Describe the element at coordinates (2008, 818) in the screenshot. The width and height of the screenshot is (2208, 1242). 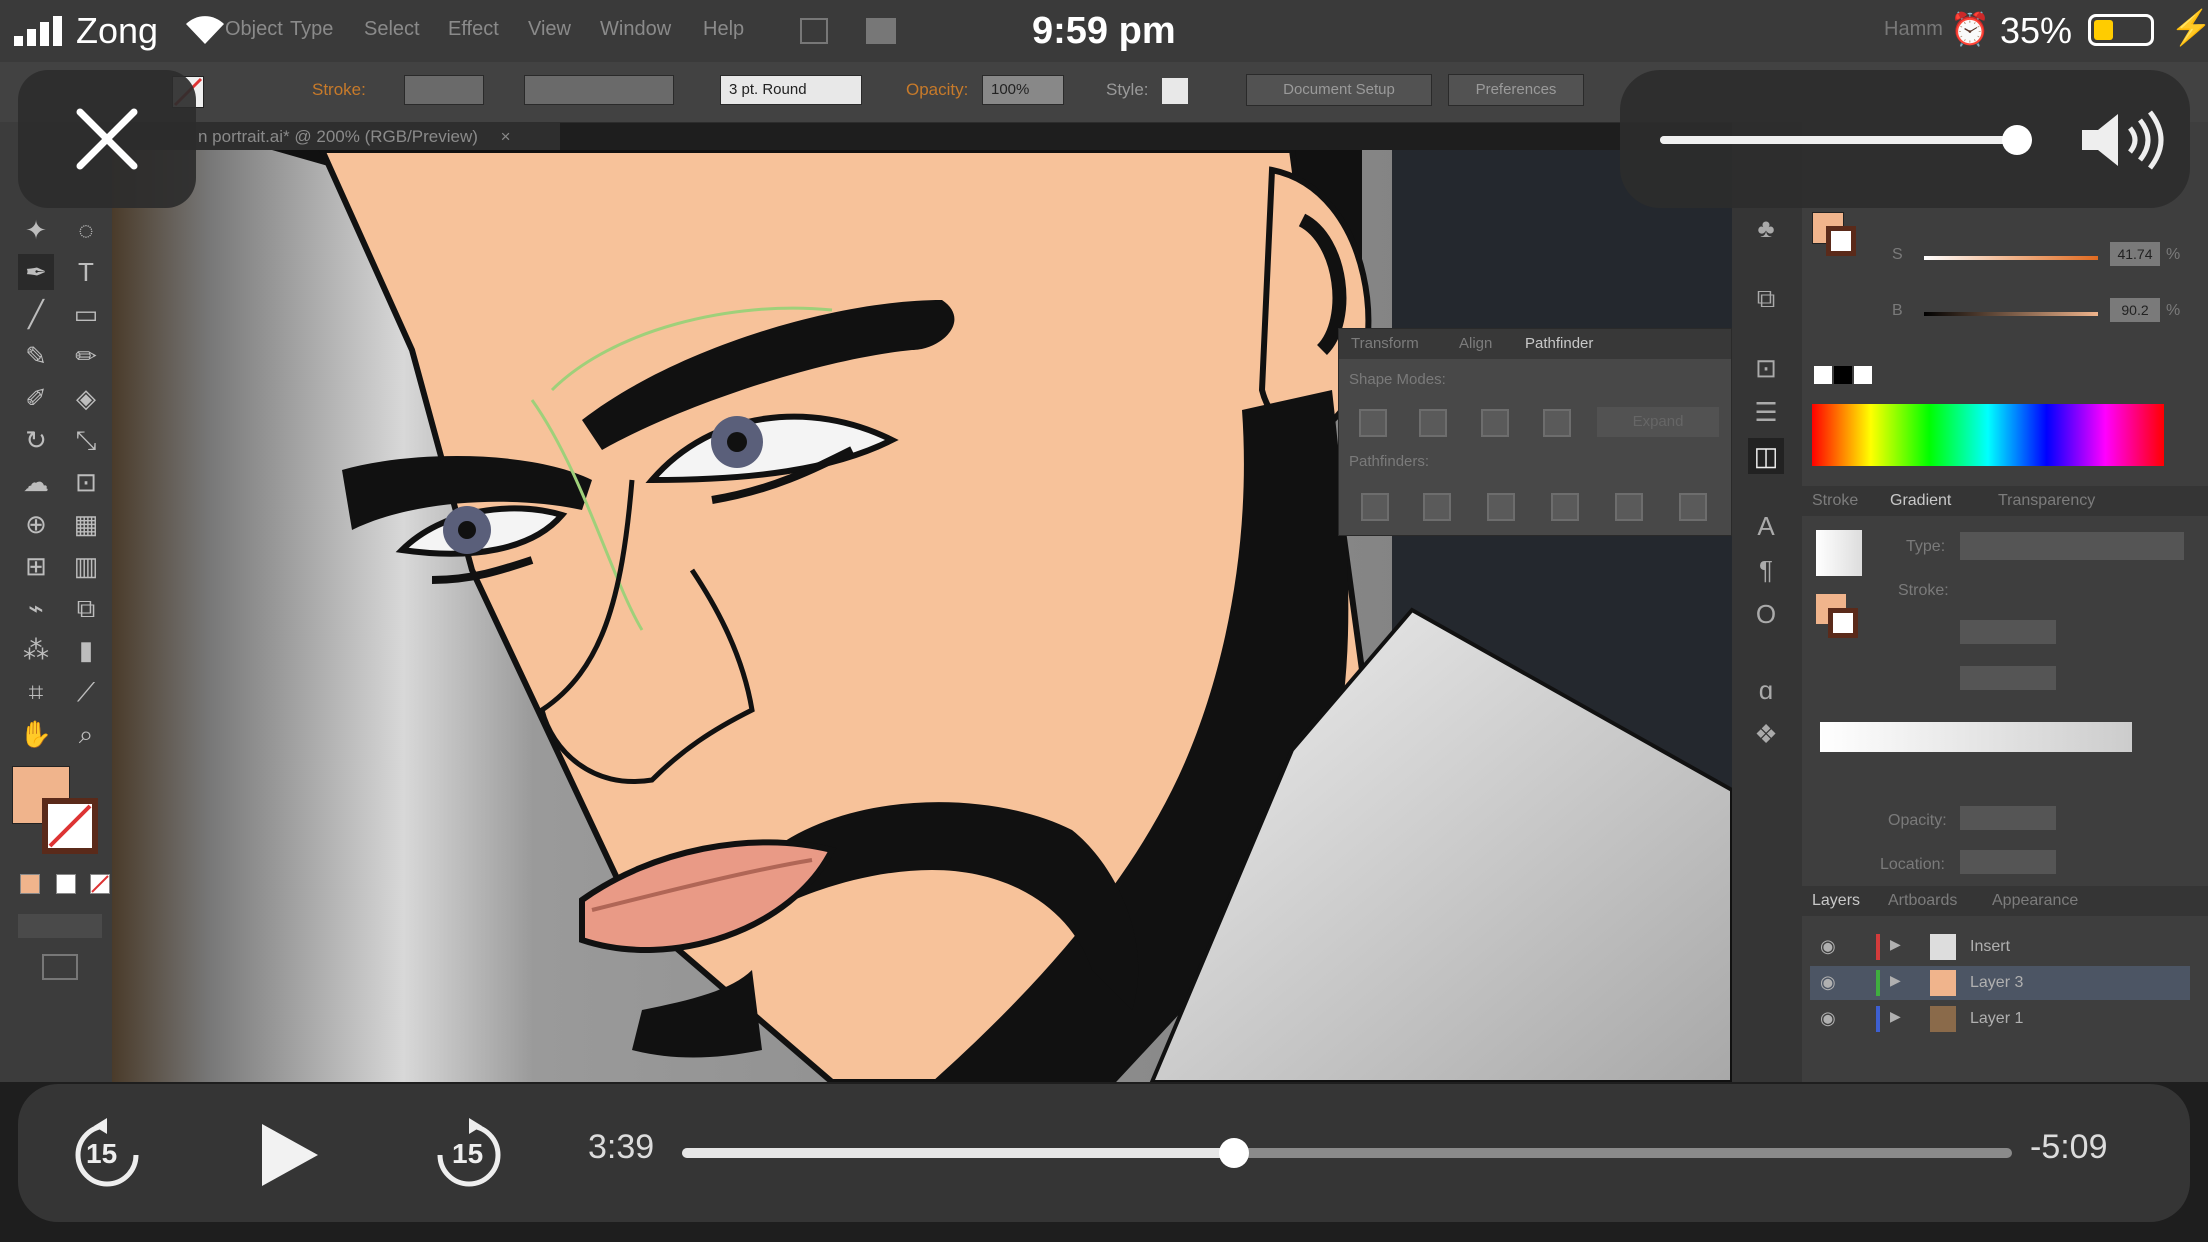
I see `gradient-opacity-field` at that location.